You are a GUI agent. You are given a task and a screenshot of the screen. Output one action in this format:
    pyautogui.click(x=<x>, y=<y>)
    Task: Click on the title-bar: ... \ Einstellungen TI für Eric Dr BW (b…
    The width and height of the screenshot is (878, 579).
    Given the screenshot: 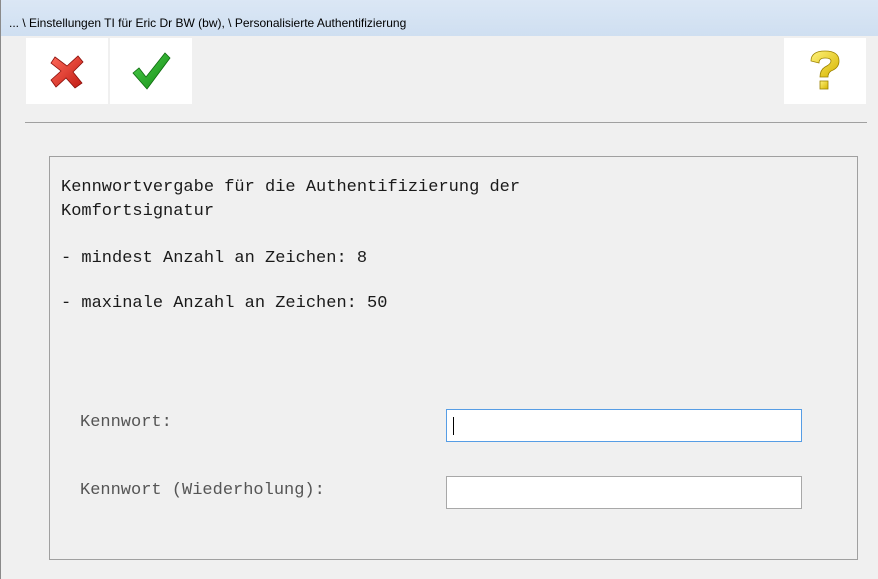 What is the action you would take?
    pyautogui.click(x=439, y=18)
    